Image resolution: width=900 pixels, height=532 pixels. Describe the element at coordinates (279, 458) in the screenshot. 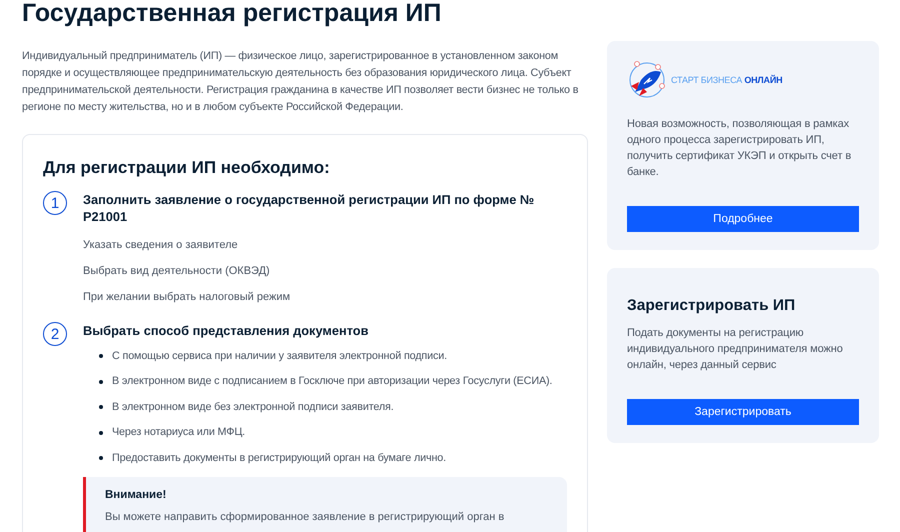

I see `step-item: Предоставить документы в регистрирующий орган на бумаге лично.` at that location.